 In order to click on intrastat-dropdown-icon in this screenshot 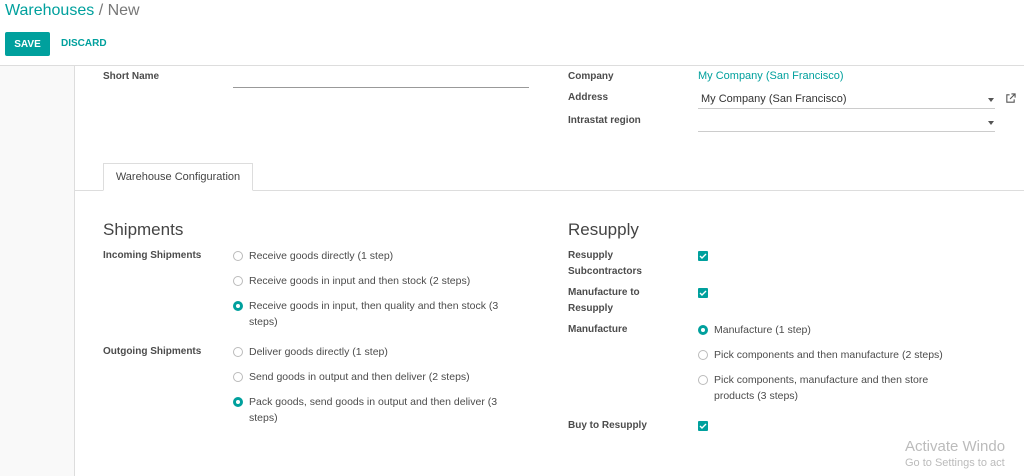, I will do `click(991, 123)`.